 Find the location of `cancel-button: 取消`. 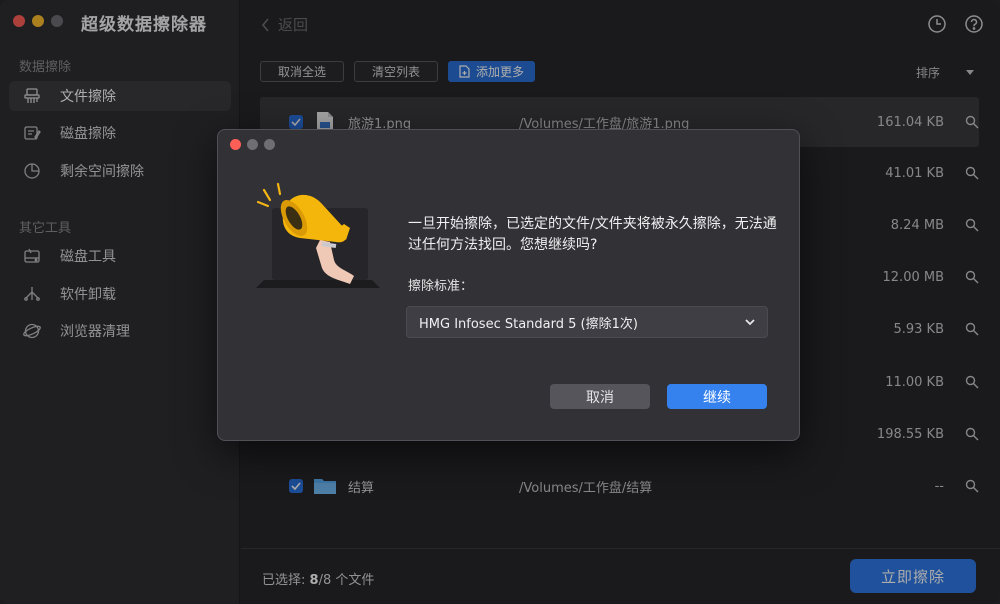

cancel-button: 取消 is located at coordinates (600, 396).